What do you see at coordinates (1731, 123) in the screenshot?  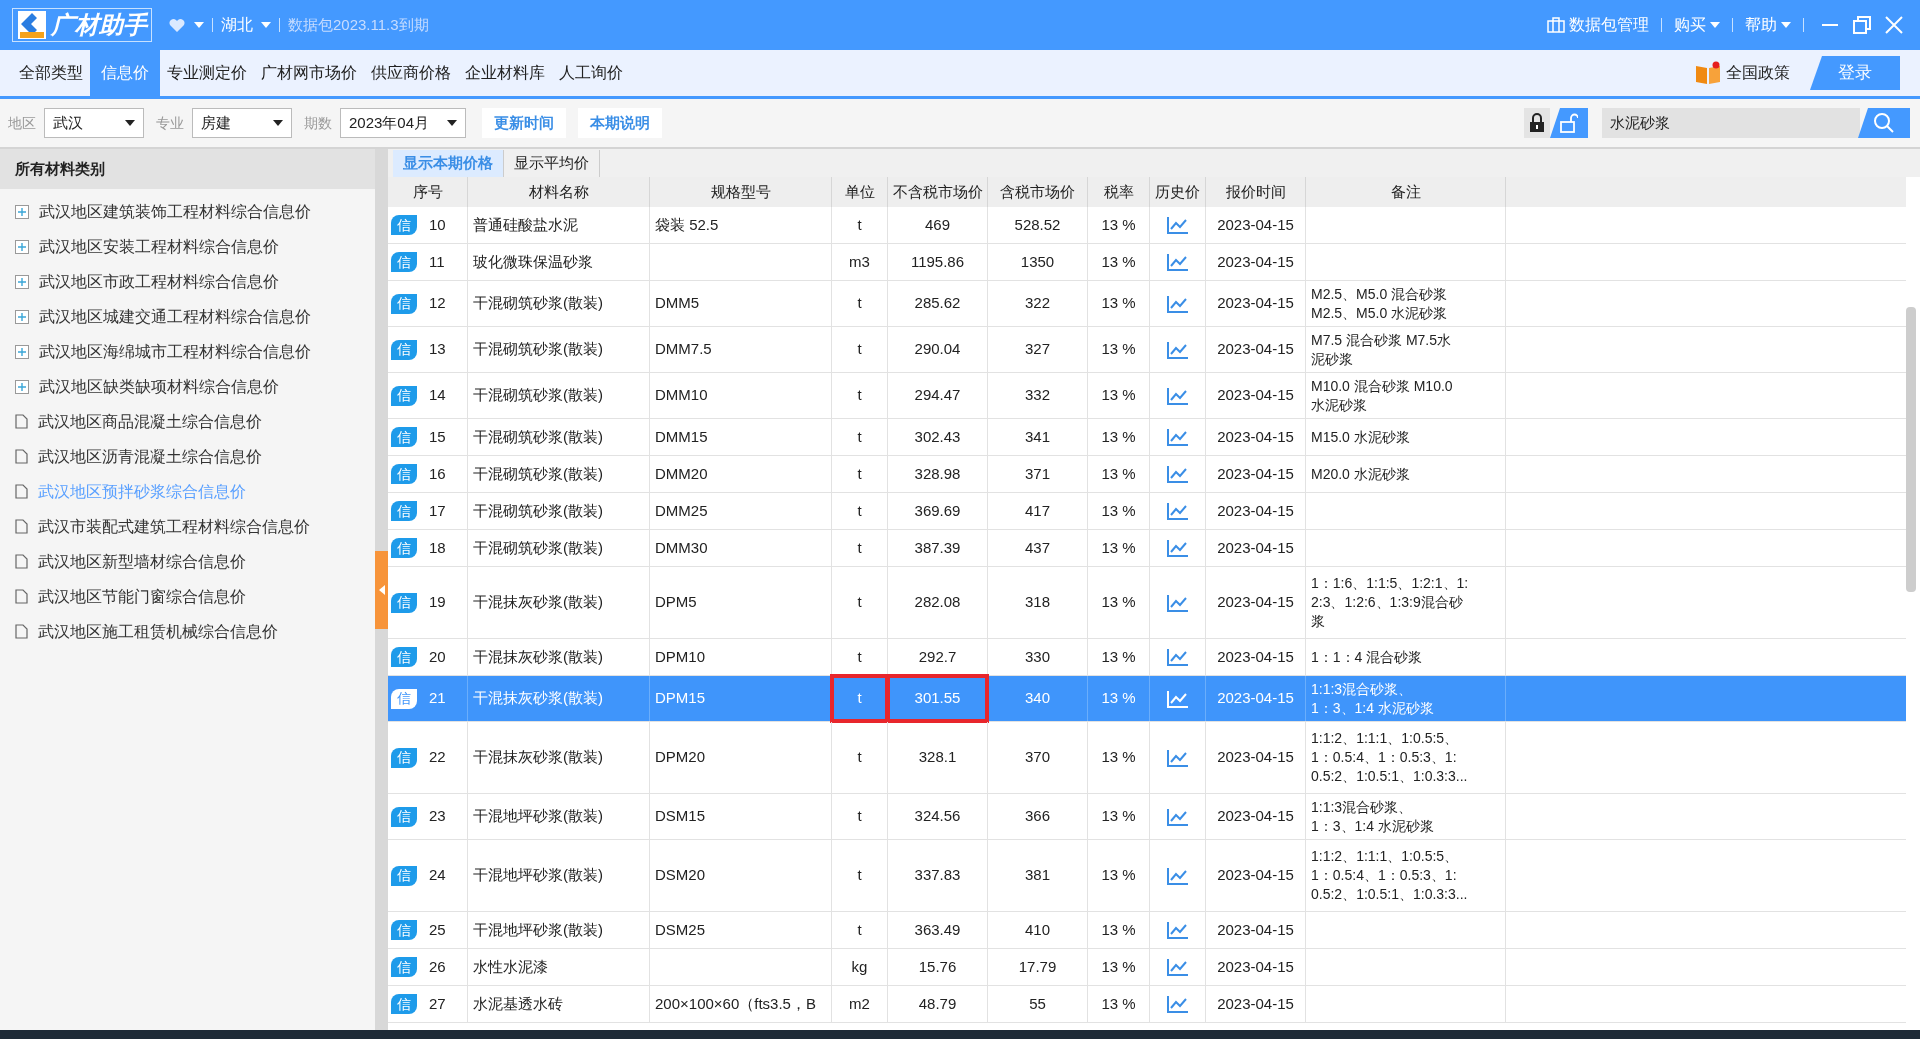 I see `search-field: 水泥砂浆` at bounding box center [1731, 123].